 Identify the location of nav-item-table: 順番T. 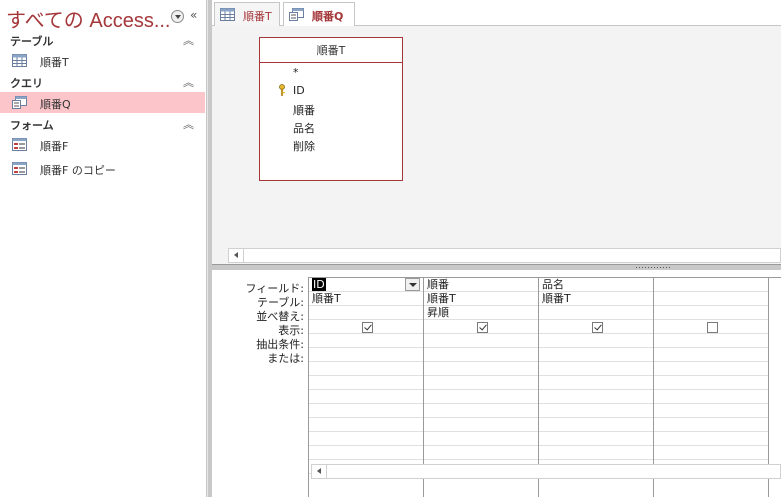
(102, 60).